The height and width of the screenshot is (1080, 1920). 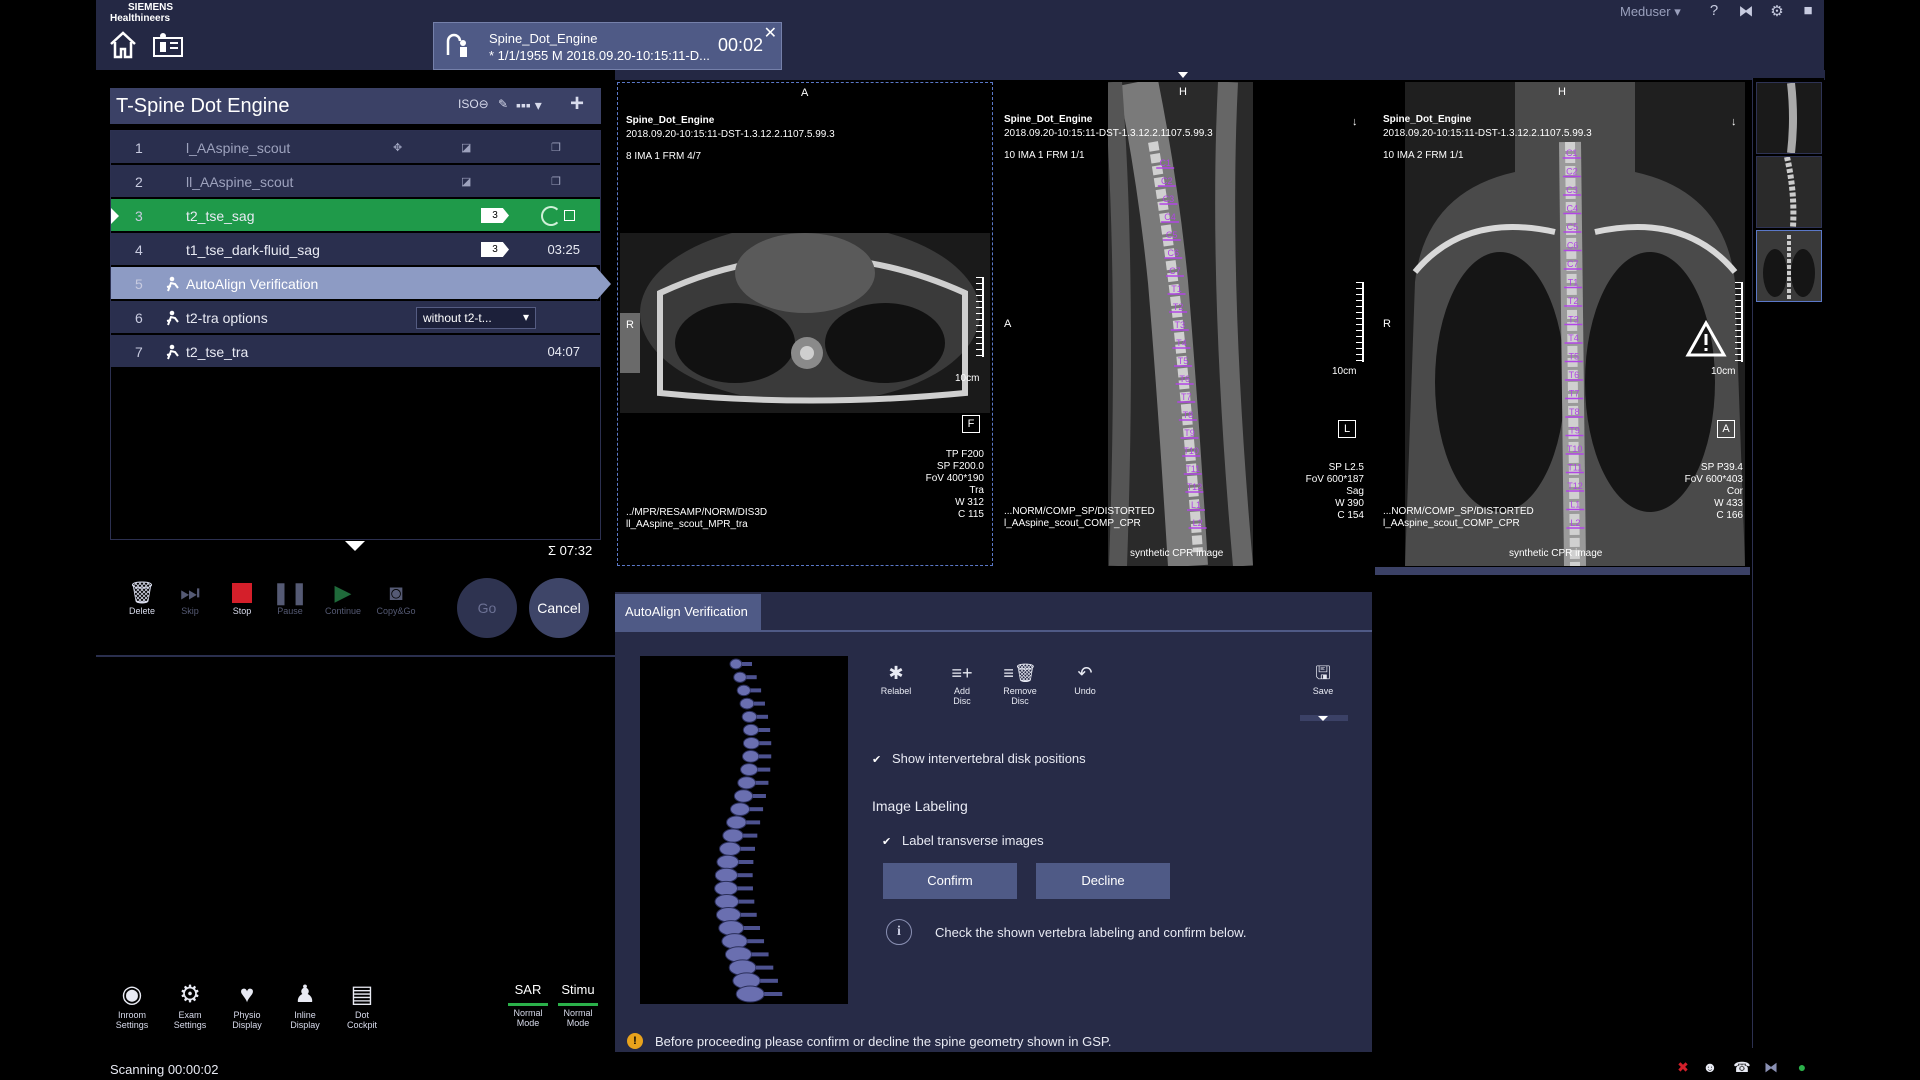 I want to click on viewer-series-name: l_AAspine_scout_COMP_CPR, so click(x=1072, y=523).